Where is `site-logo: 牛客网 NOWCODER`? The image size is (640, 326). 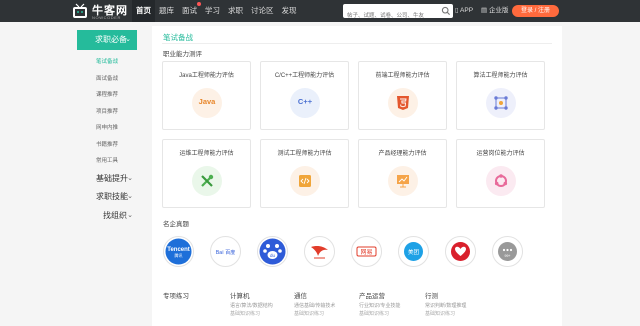 site-logo: 牛客网 NOWCODER is located at coordinates (102, 11).